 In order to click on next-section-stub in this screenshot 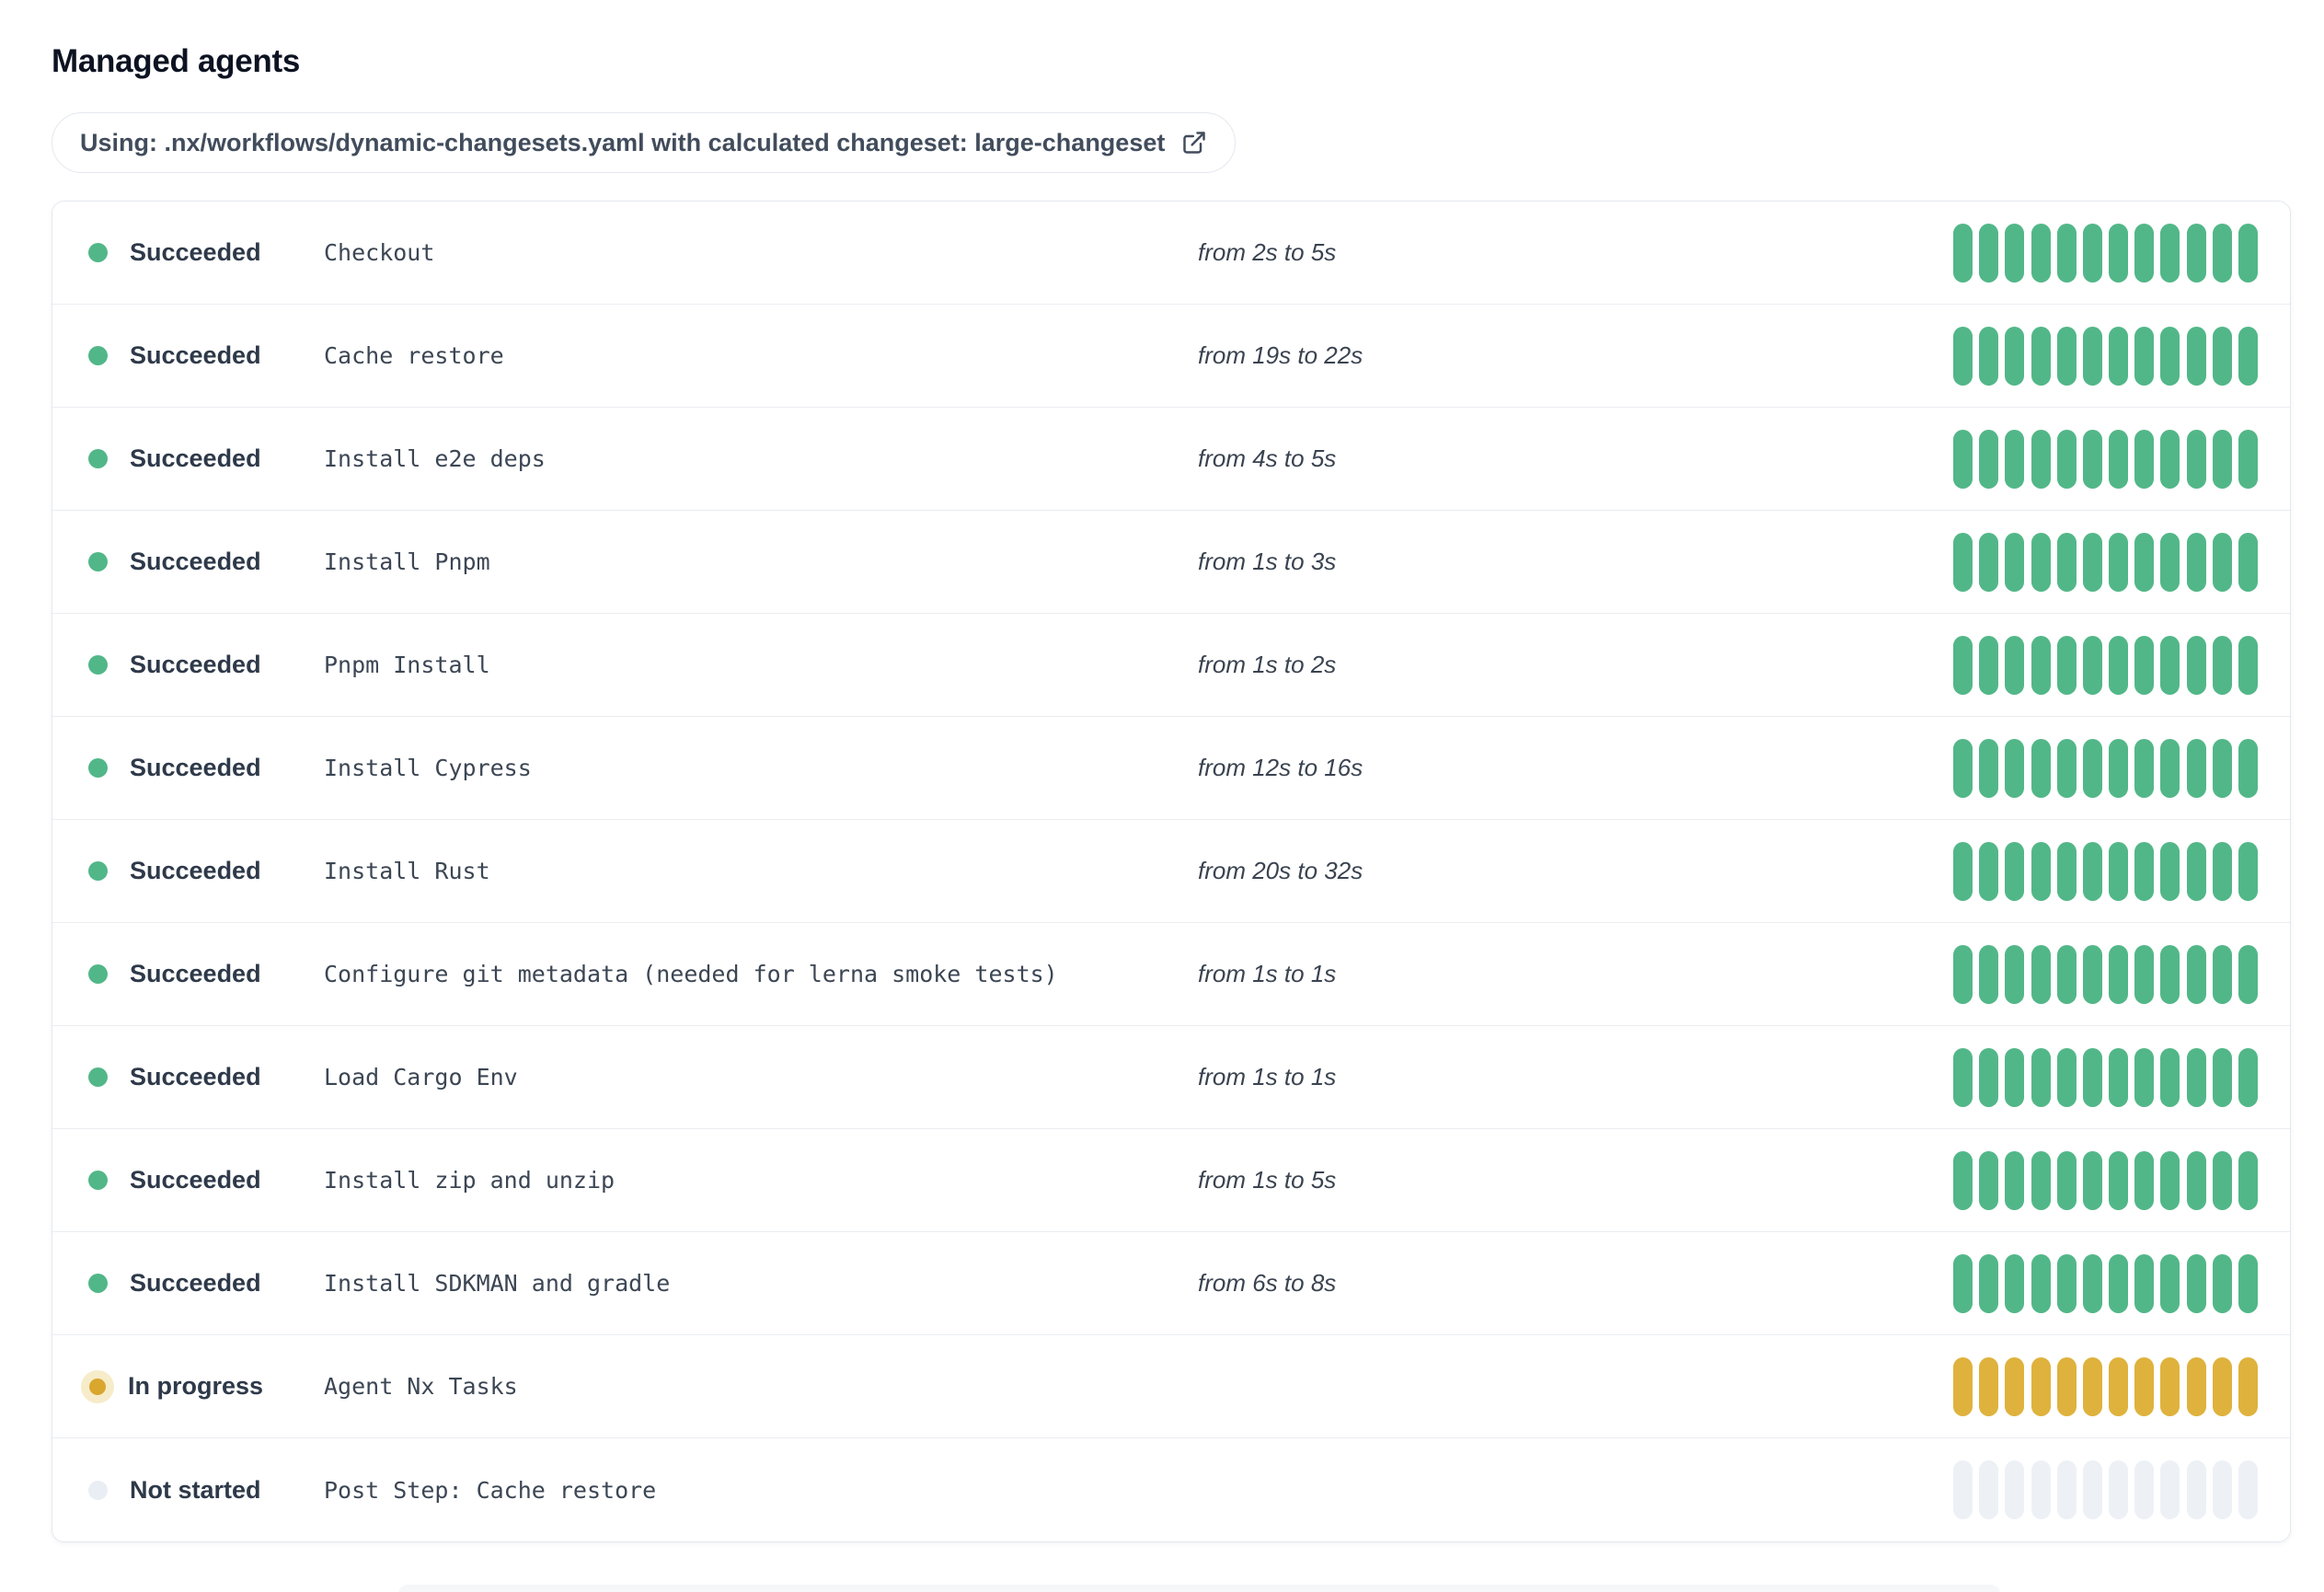, I will do `click(1199, 1588)`.